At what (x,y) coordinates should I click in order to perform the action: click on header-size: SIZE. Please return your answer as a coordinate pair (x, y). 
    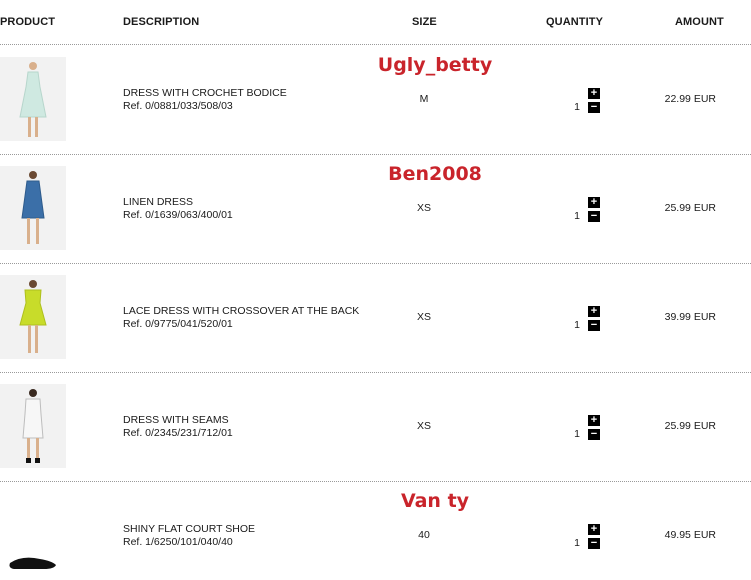
    Looking at the image, I should click on (424, 22).